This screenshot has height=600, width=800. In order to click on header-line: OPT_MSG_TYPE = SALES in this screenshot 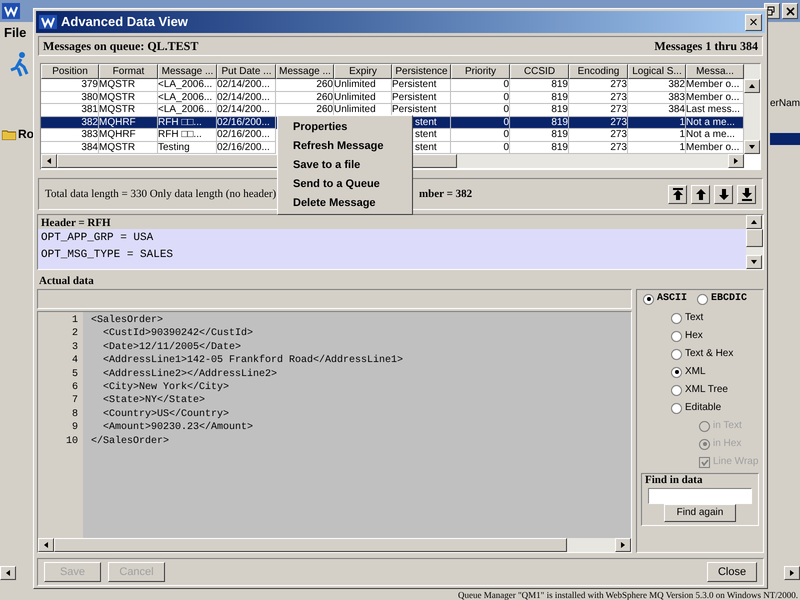, I will do `click(107, 255)`.